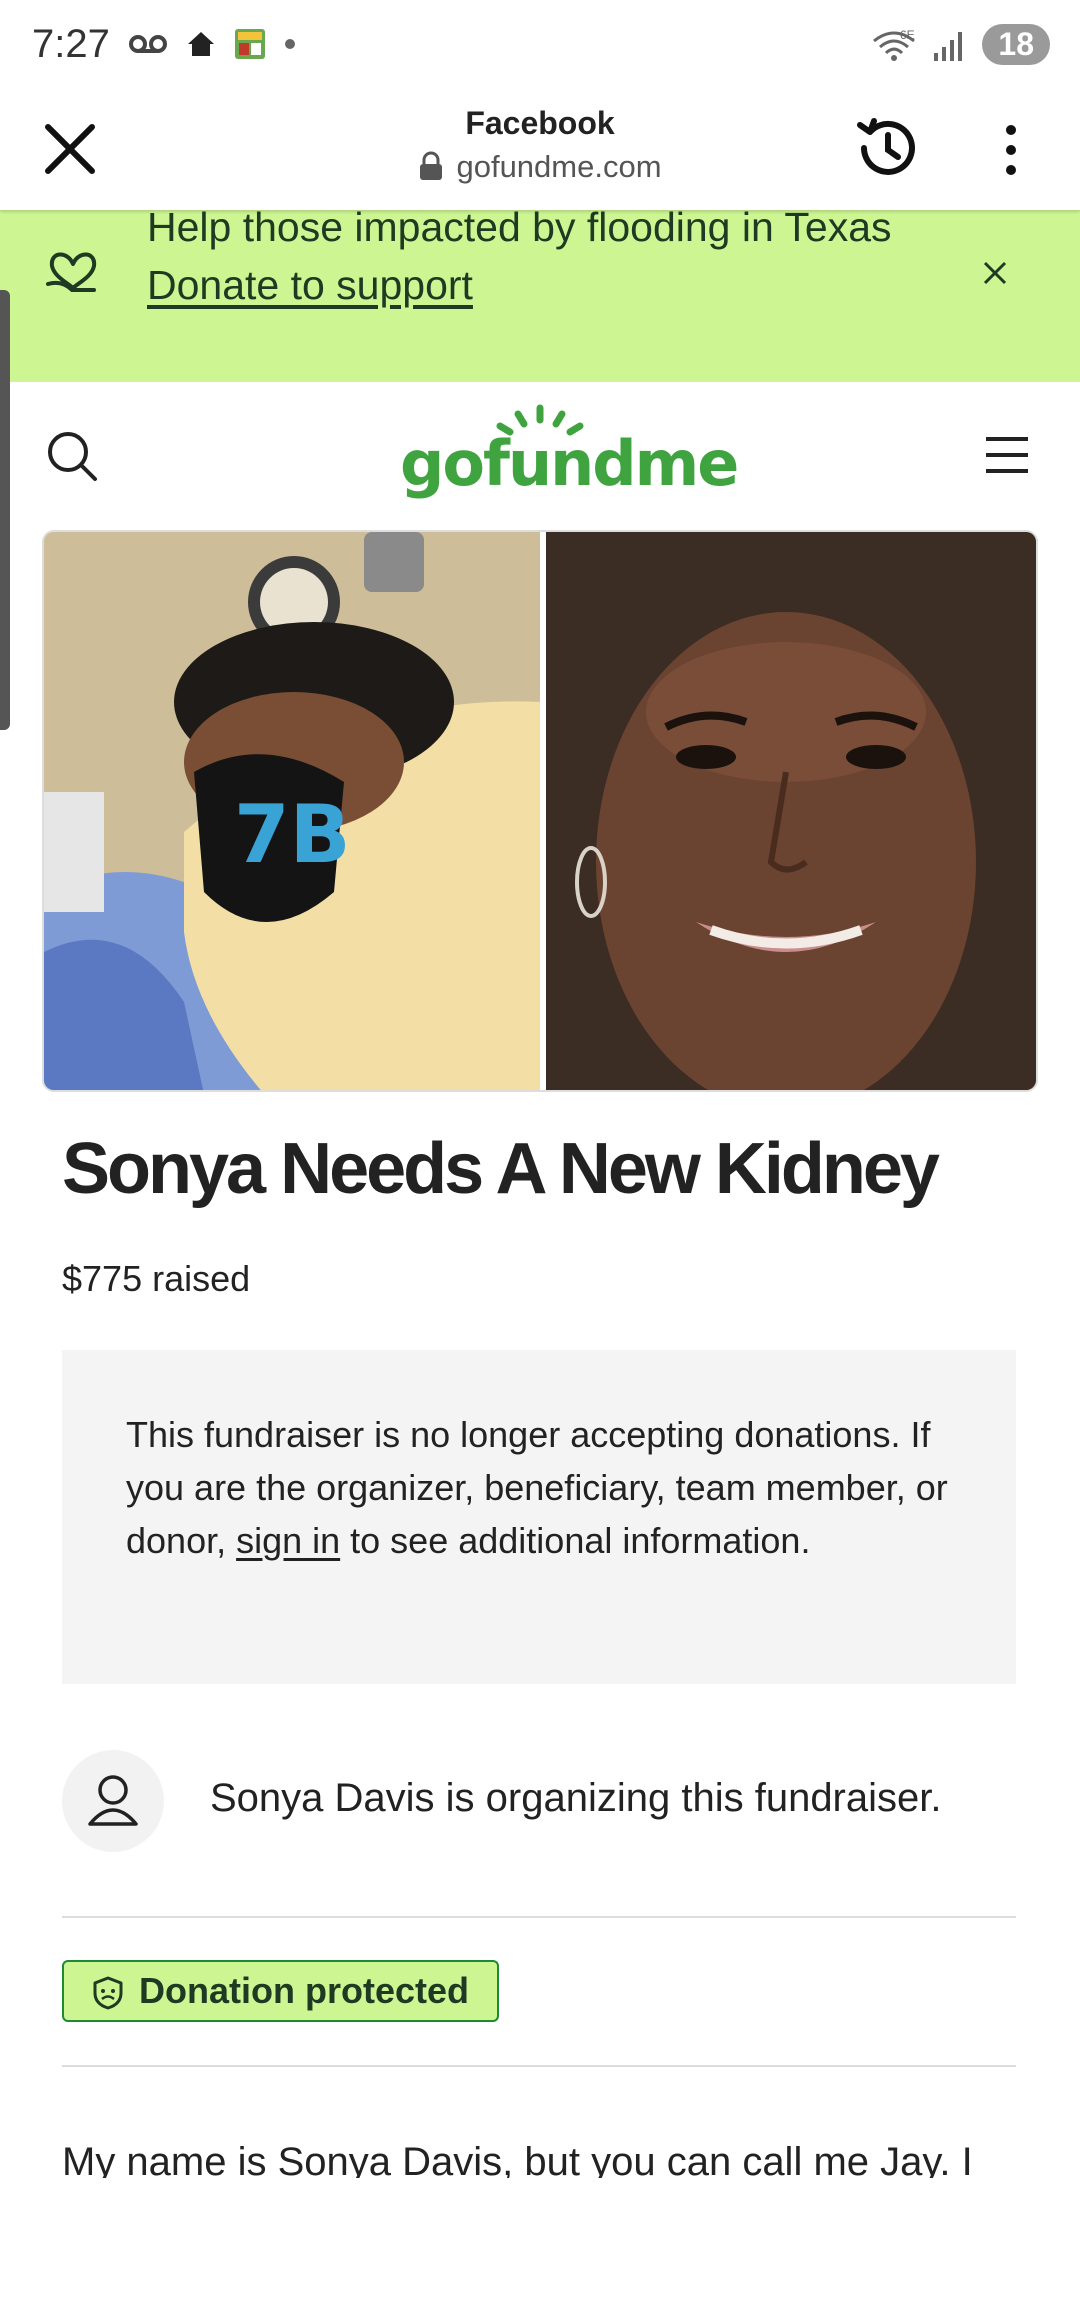  Describe the element at coordinates (71, 272) in the screenshot. I see `heart-hand-icon` at that location.